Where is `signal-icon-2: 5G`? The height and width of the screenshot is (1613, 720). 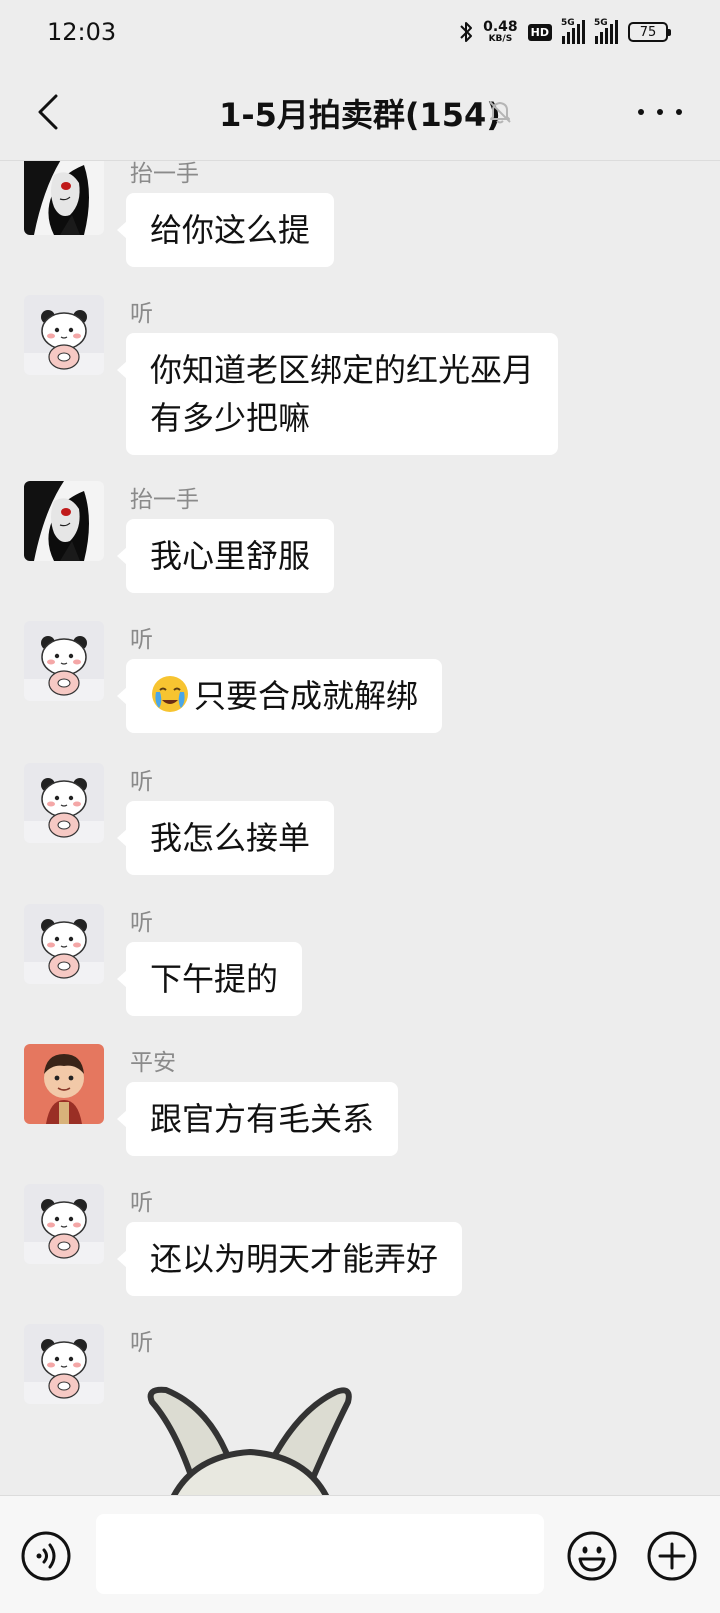 signal-icon-2: 5G is located at coordinates (606, 31).